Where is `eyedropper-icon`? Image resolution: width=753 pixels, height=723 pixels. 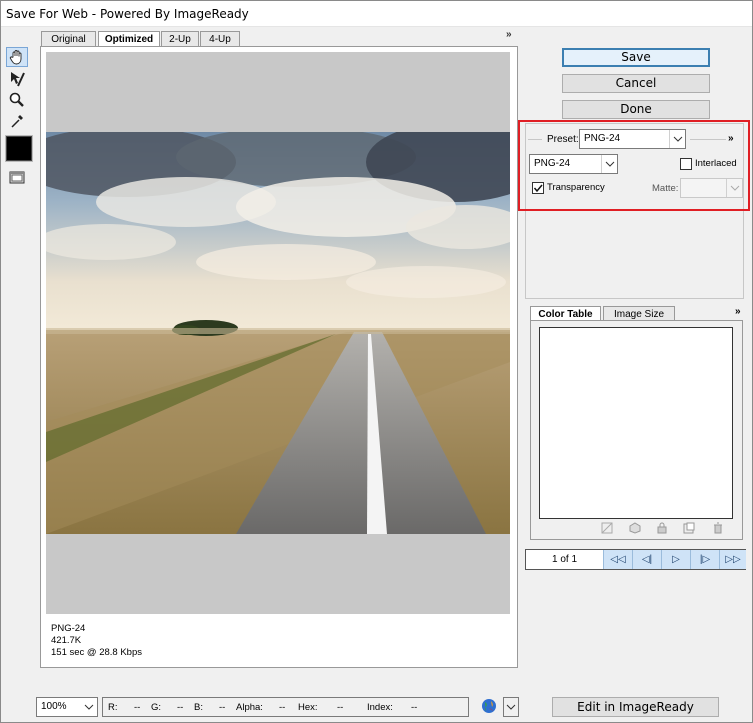
eyedropper-icon is located at coordinates (17, 121).